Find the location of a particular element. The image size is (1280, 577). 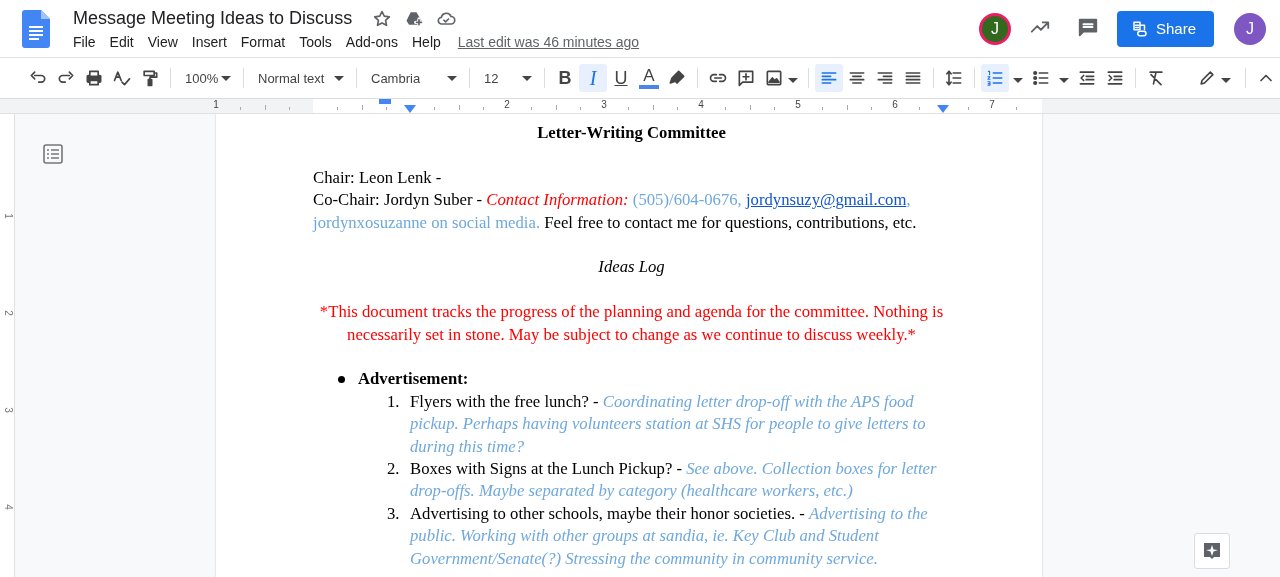

line-spacing-icon is located at coordinates (954, 78).